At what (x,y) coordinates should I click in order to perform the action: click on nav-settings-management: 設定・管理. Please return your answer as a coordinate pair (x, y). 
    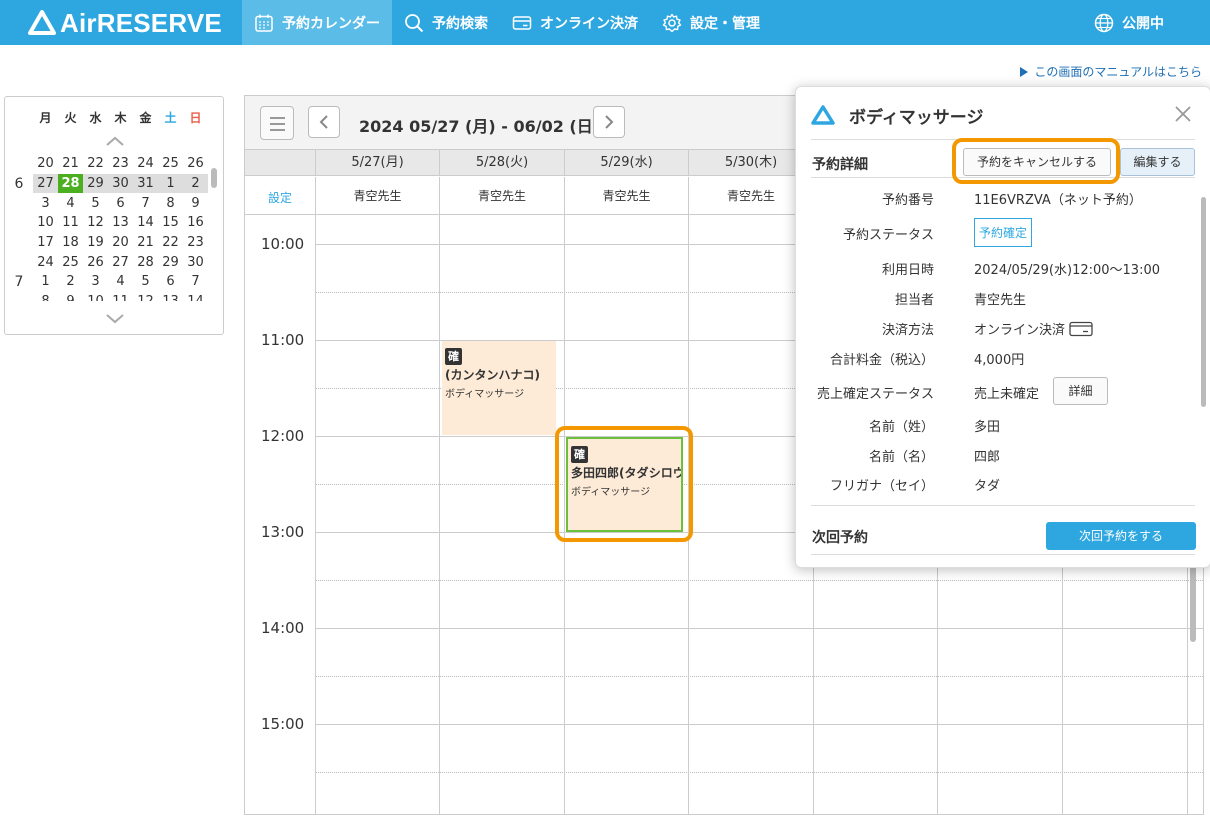
    Looking at the image, I should click on (711, 22).